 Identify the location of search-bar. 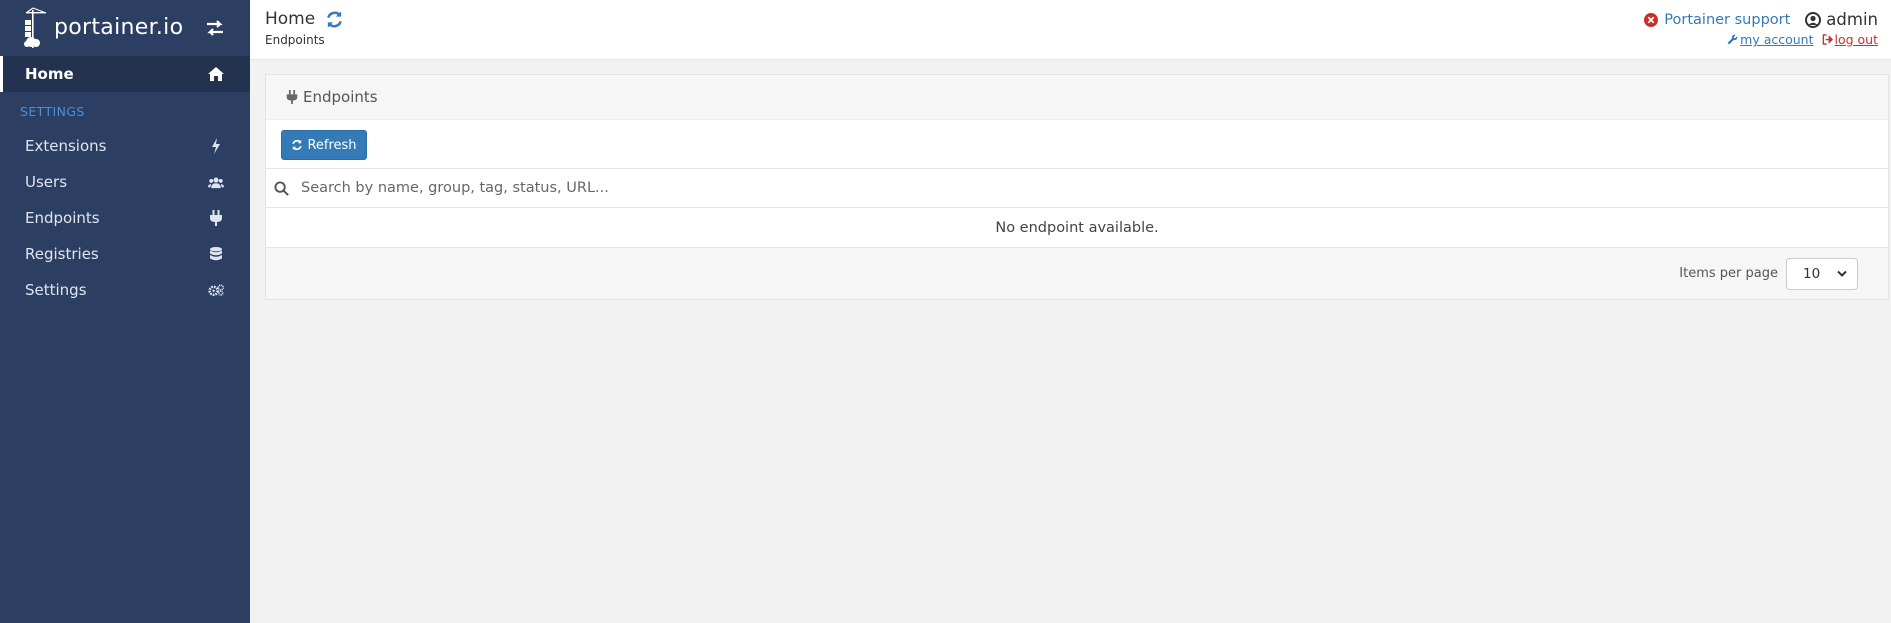
(1077, 188).